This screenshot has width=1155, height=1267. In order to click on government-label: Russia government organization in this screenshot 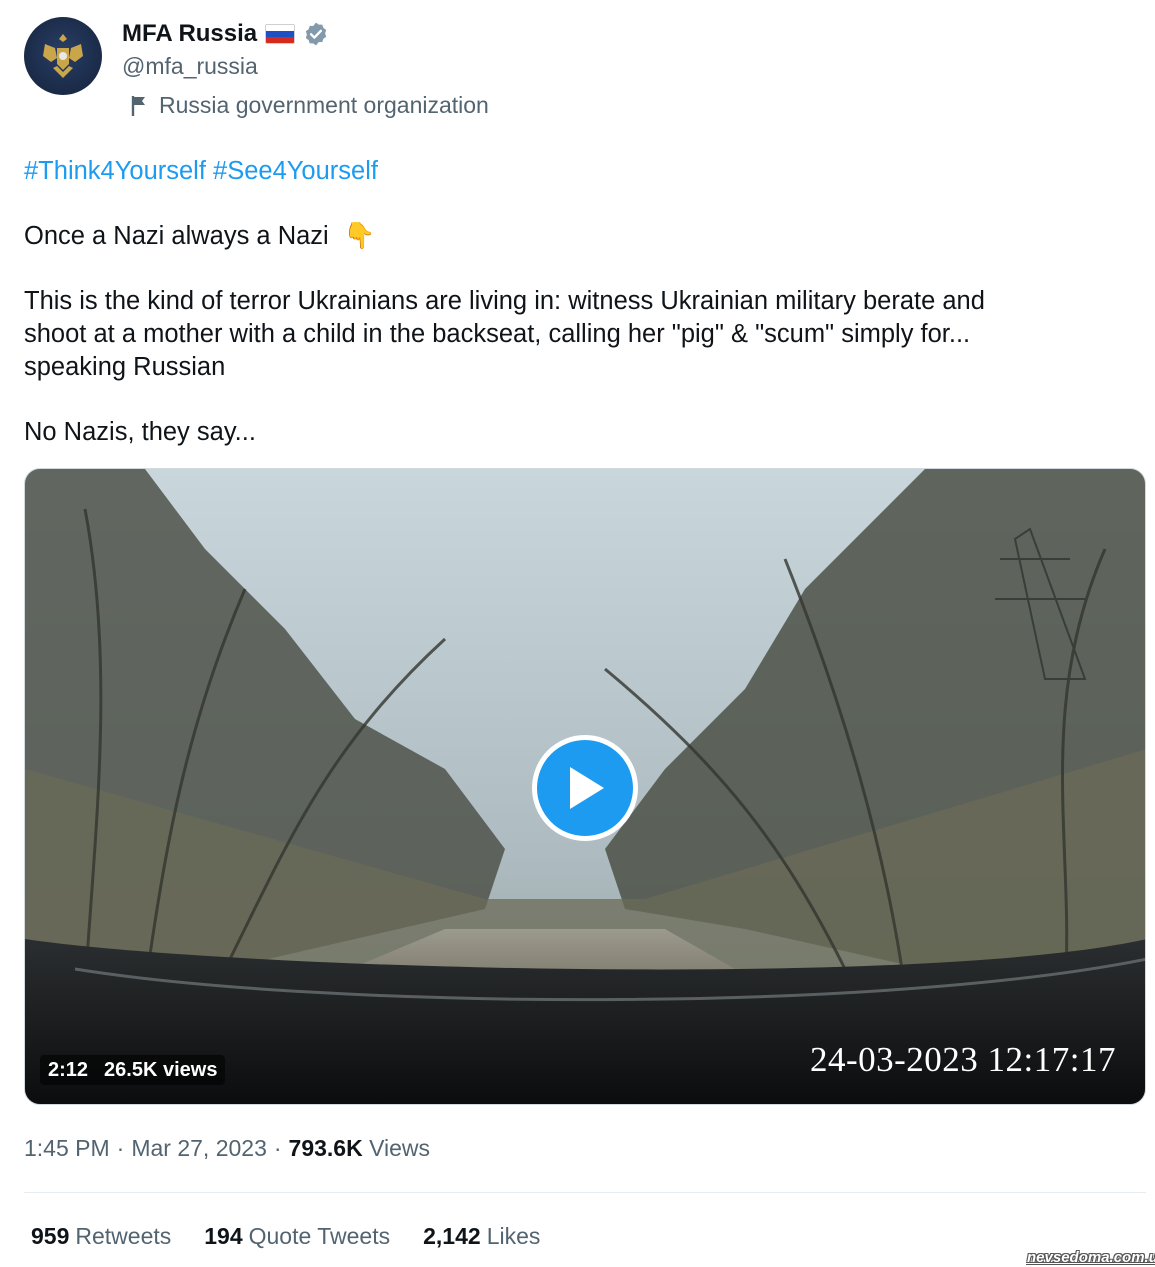, I will do `click(309, 105)`.